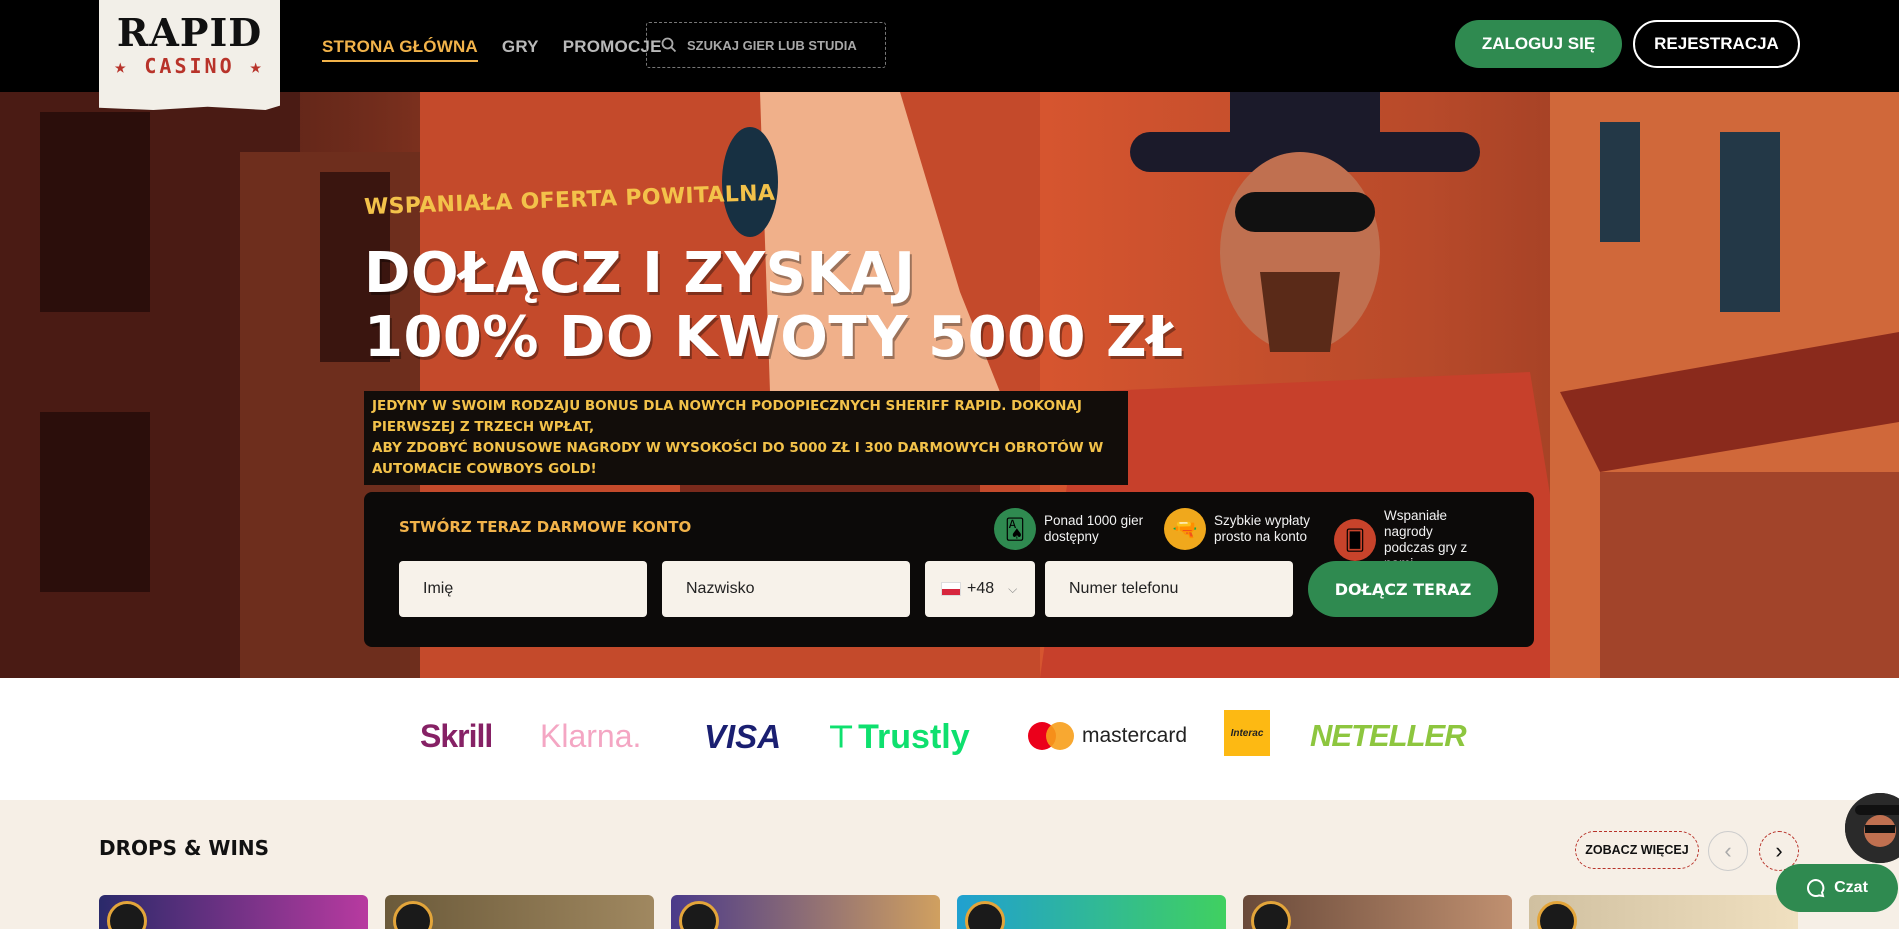 The image size is (1899, 929). I want to click on first-name-field, so click(523, 589).